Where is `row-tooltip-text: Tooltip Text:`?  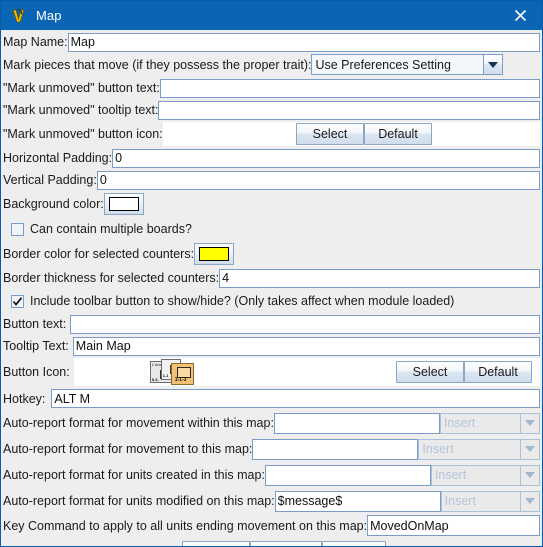
row-tooltip-text: Tooltip Text: is located at coordinates (271, 346).